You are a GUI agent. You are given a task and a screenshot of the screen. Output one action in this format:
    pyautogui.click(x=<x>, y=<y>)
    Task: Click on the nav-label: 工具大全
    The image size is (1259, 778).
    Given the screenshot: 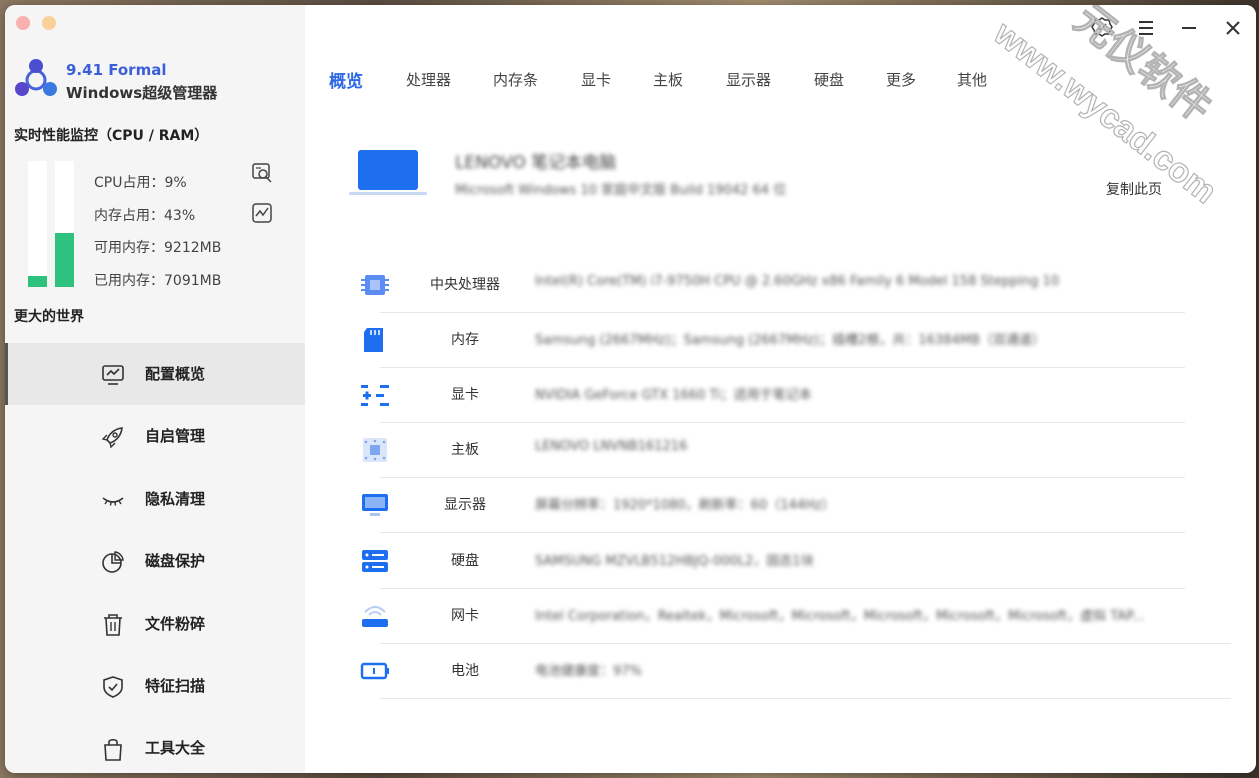 What is the action you would take?
    pyautogui.click(x=175, y=748)
    